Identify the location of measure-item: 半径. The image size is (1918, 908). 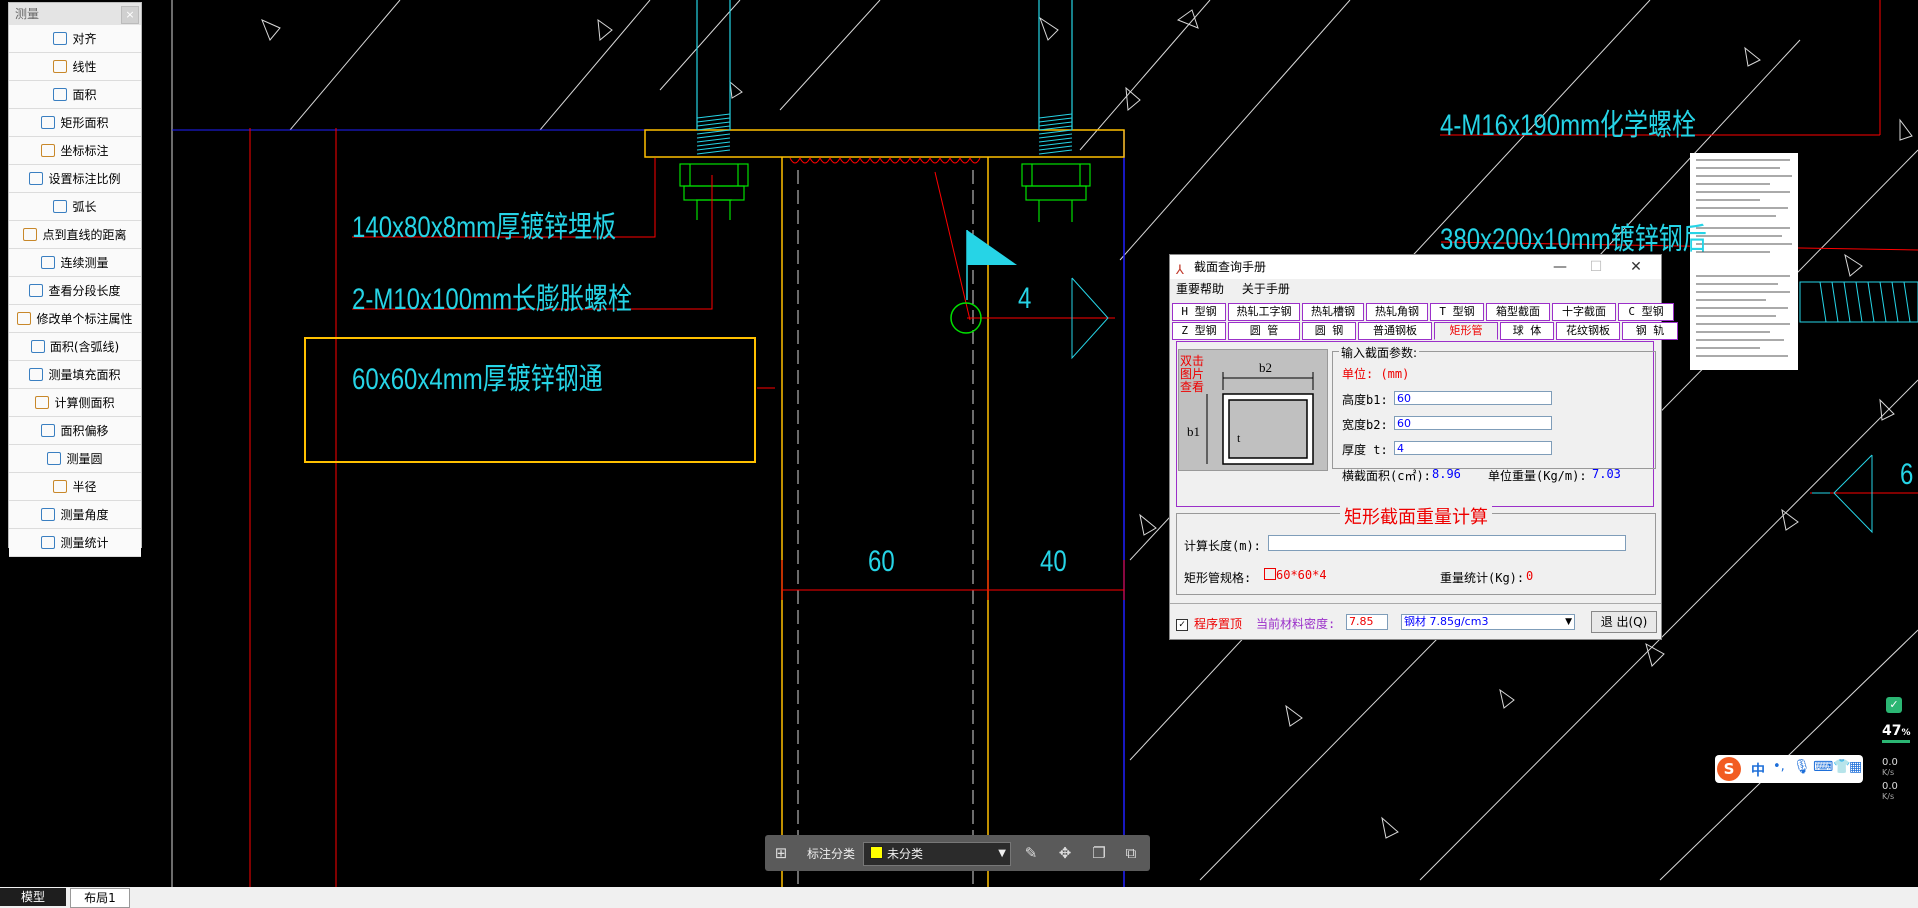
(75, 487).